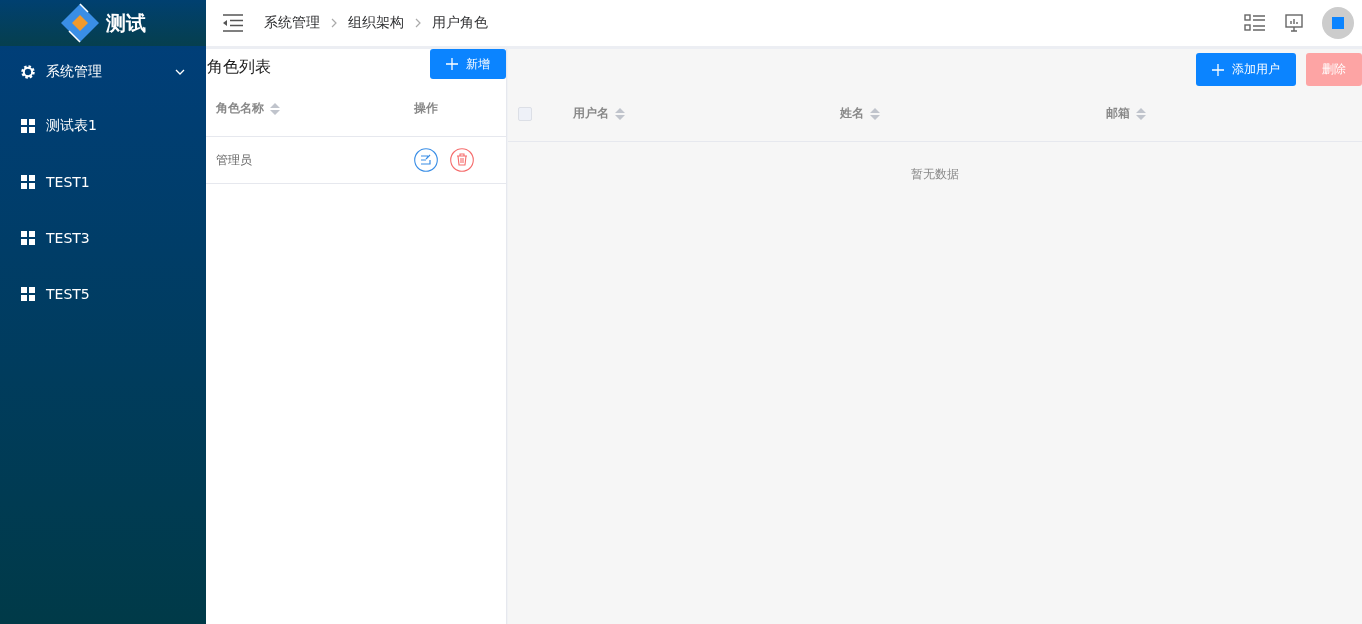 Image resolution: width=1362 pixels, height=624 pixels. I want to click on column-header: 邮箱, so click(1118, 113).